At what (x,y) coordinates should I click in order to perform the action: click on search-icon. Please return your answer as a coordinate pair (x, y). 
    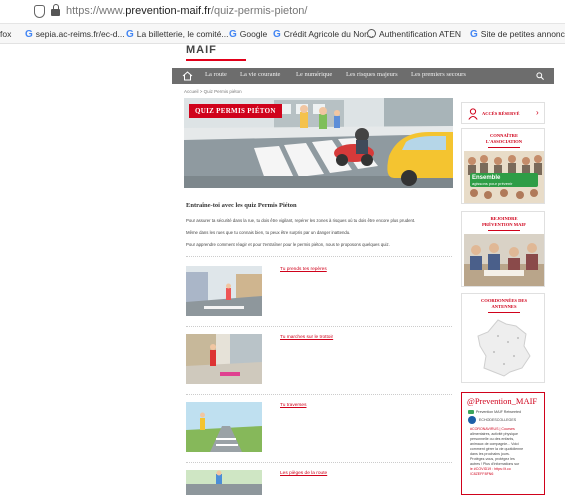
    Looking at the image, I should click on (540, 76).